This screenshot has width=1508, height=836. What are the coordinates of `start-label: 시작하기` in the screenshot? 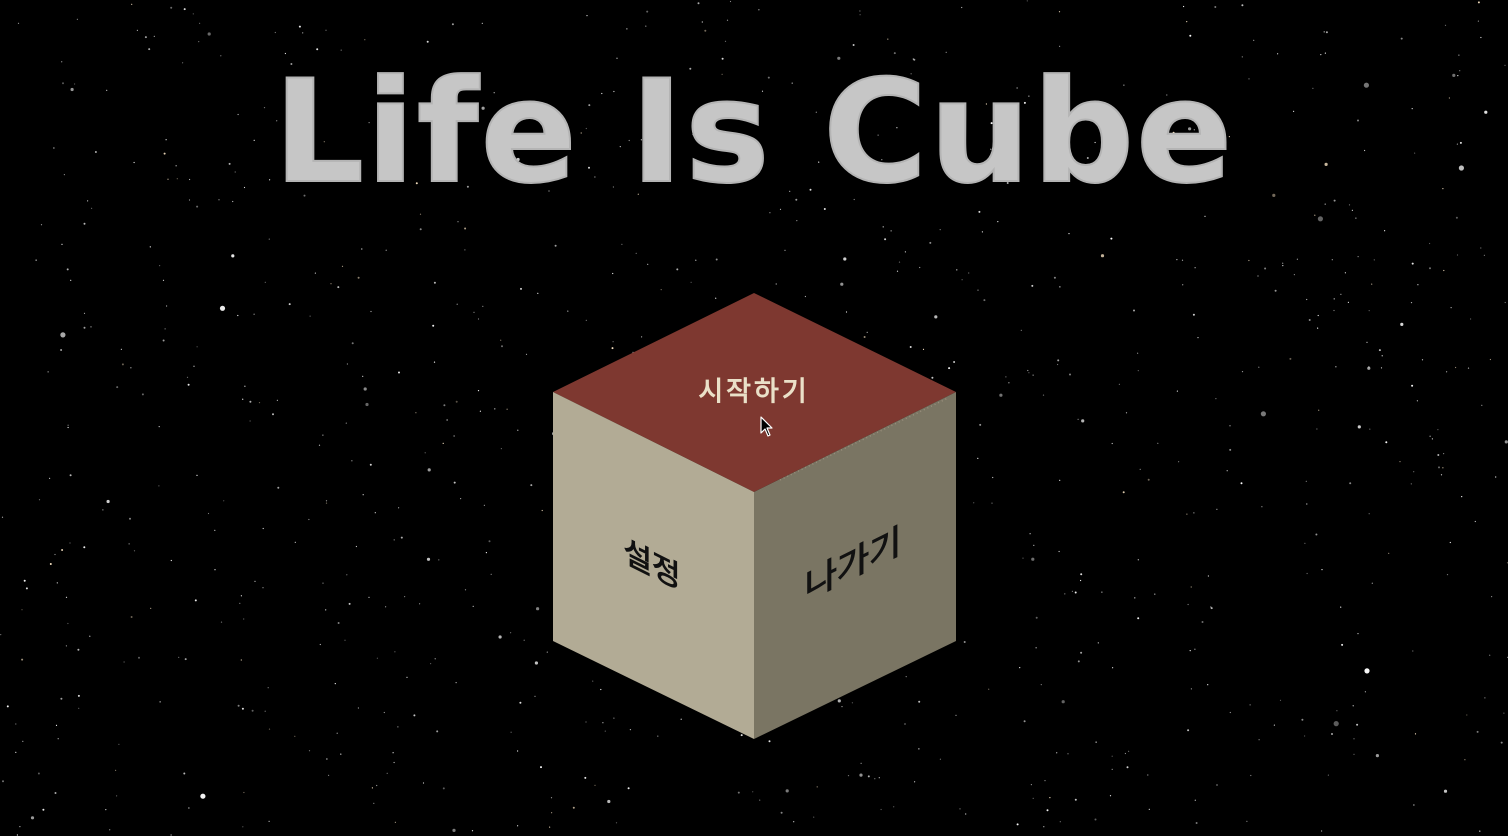 It's located at (753, 392).